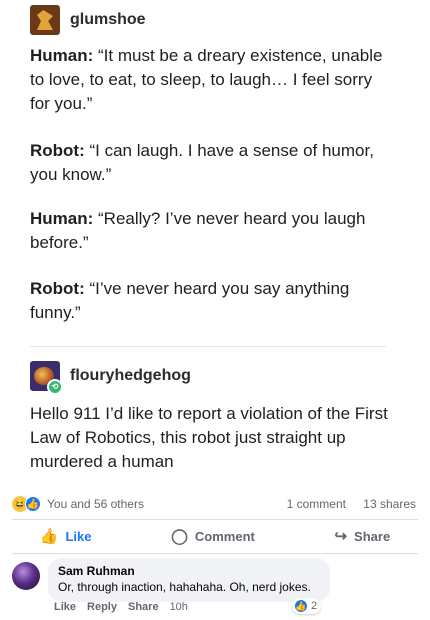  Describe the element at coordinates (389, 504) in the screenshot. I see `shares-count: 13 shares` at that location.